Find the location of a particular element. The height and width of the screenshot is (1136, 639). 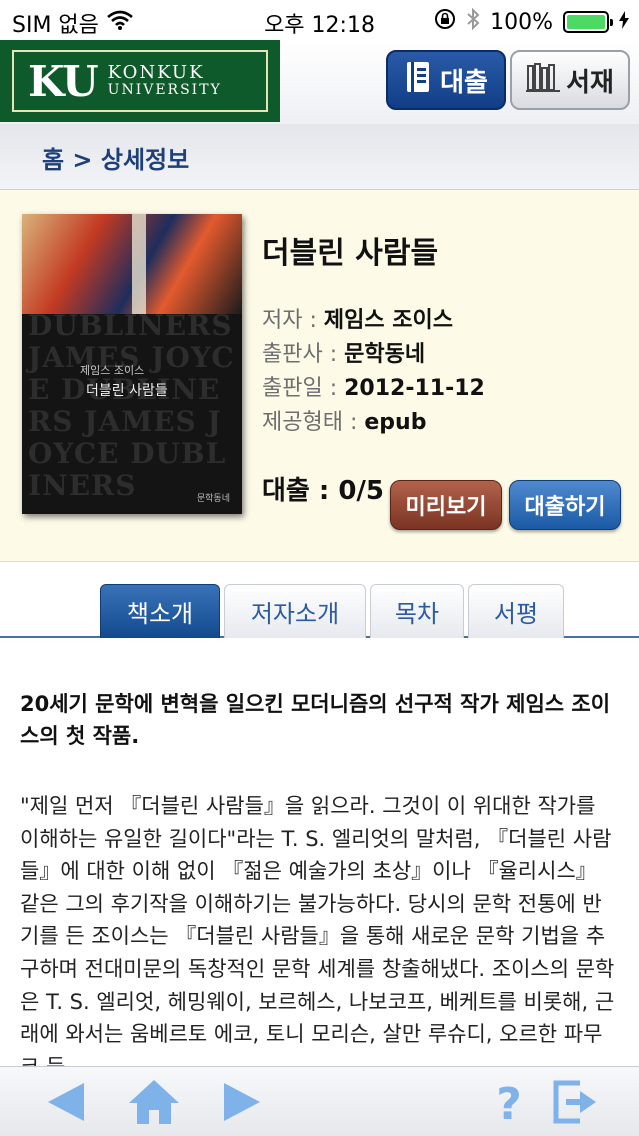

format-label: 제공형태 : is located at coordinates (313, 422).